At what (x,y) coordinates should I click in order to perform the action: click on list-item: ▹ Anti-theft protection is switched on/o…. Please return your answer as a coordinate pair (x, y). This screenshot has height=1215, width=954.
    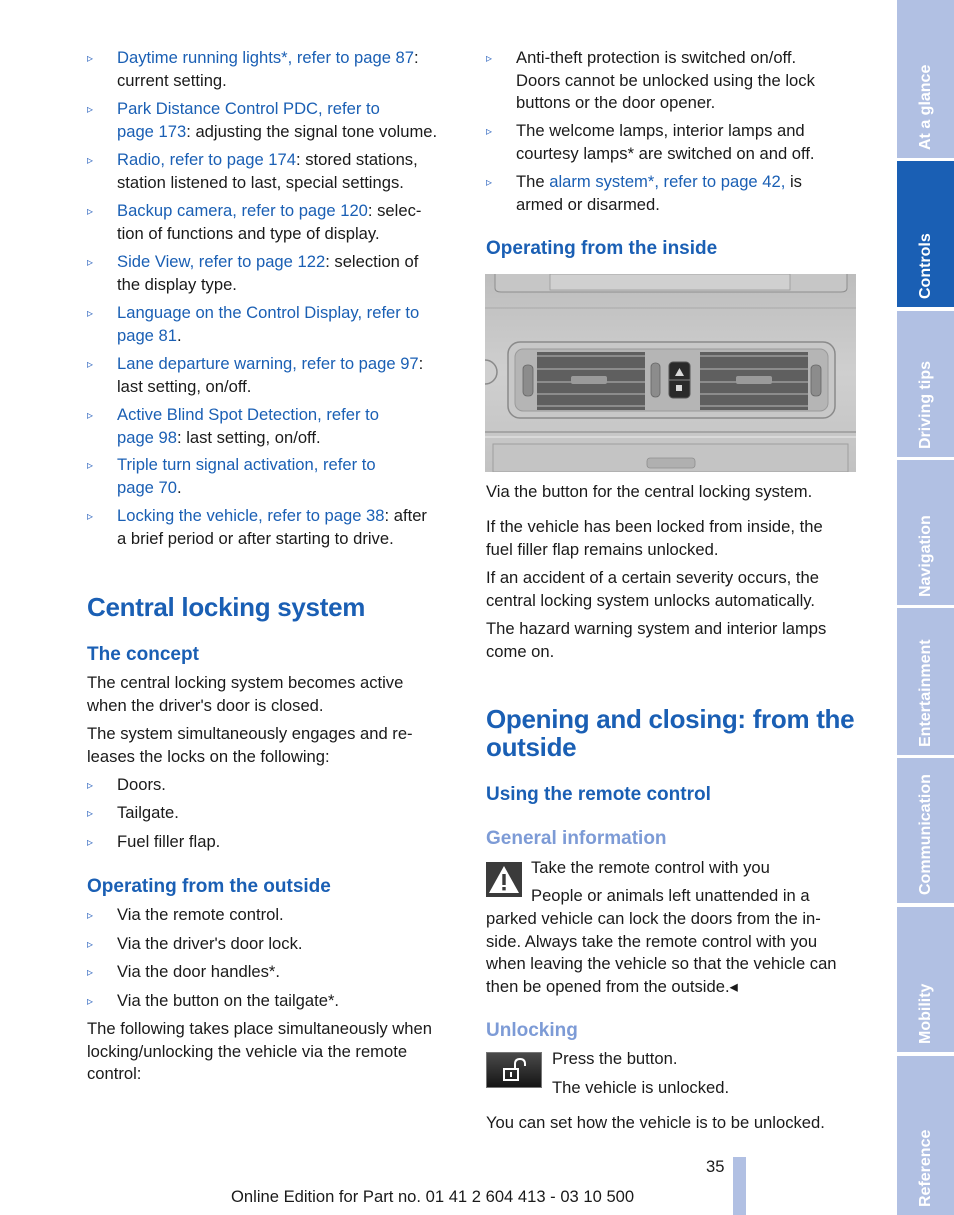
    Looking at the image, I should click on (650, 80).